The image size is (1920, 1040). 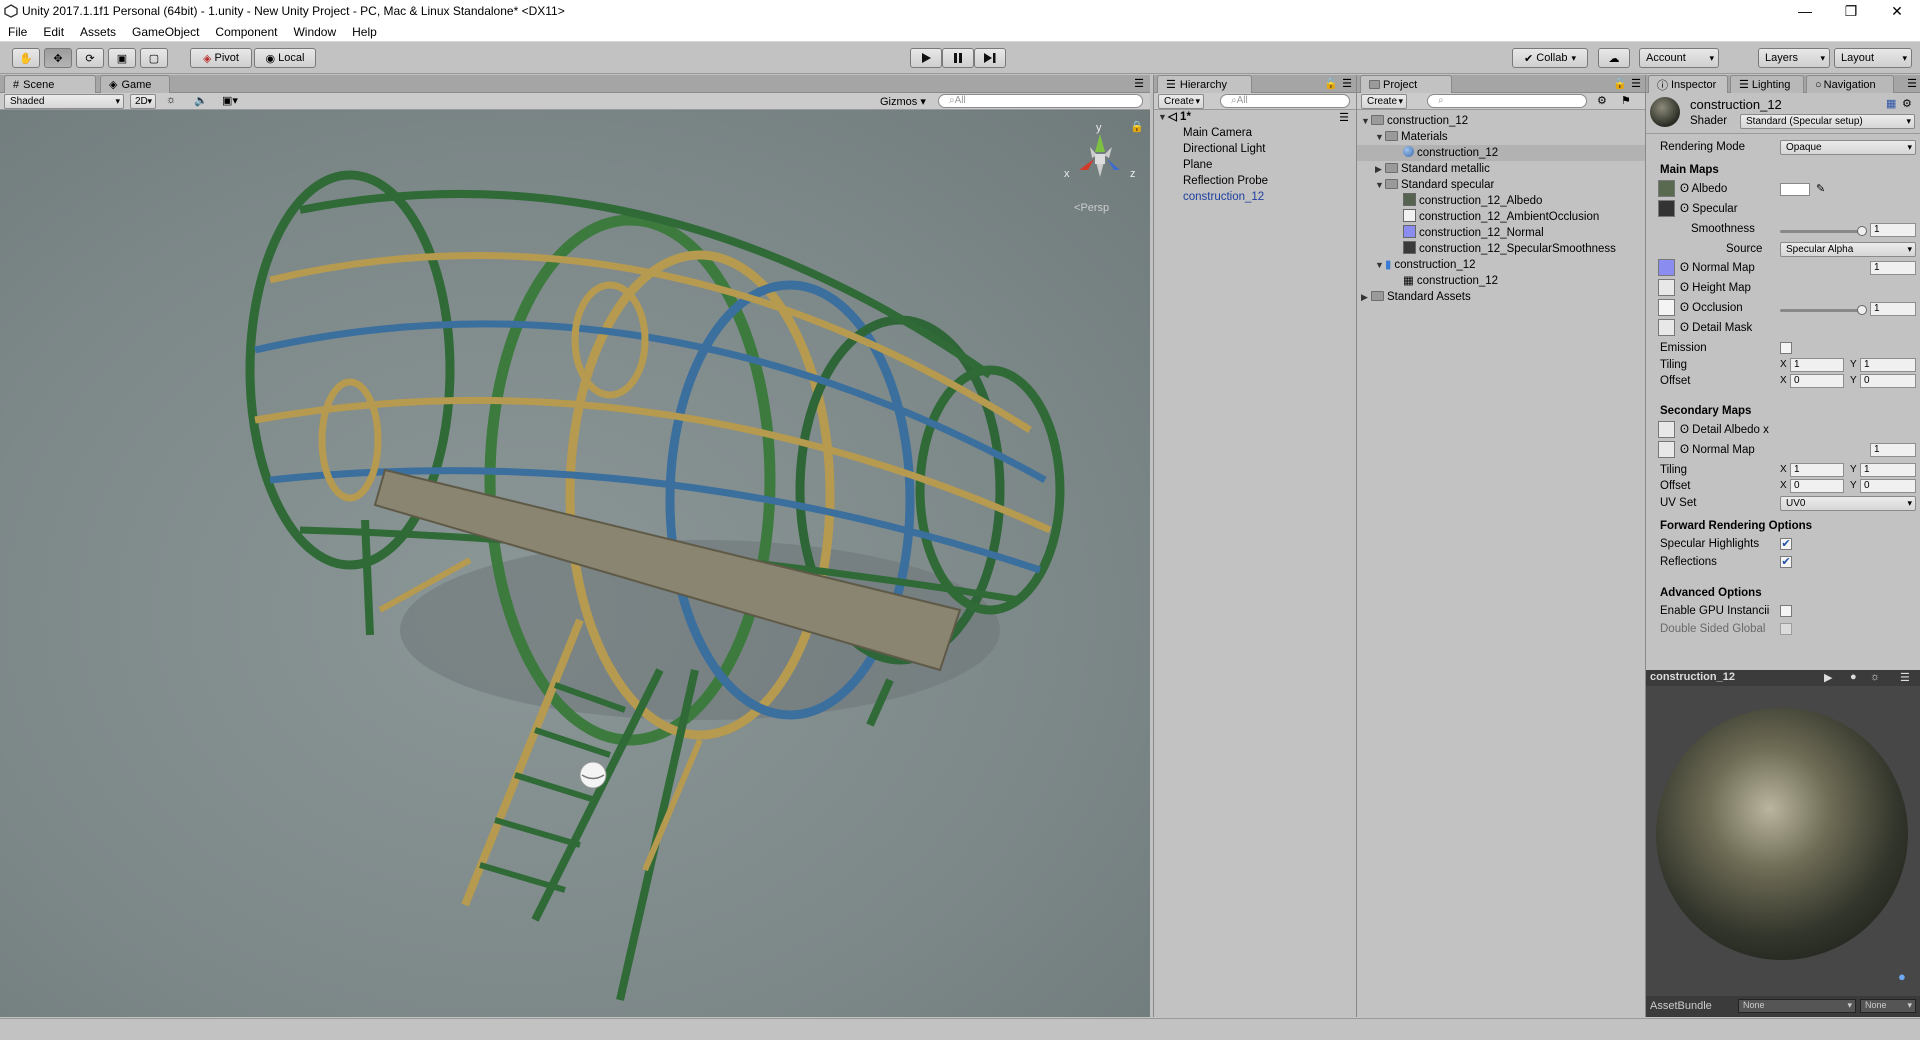 I want to click on eyedropper-icon: ✎, so click(x=1820, y=188).